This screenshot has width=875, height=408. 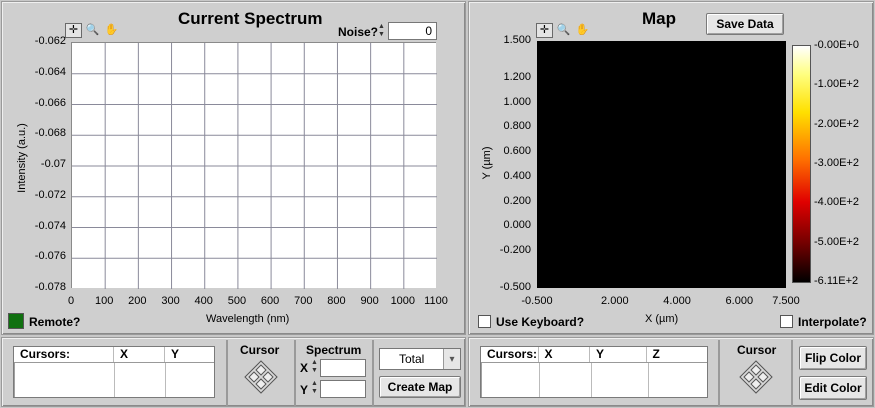 I want to click on map-y-tick-label: 0.800, so click(x=517, y=126).